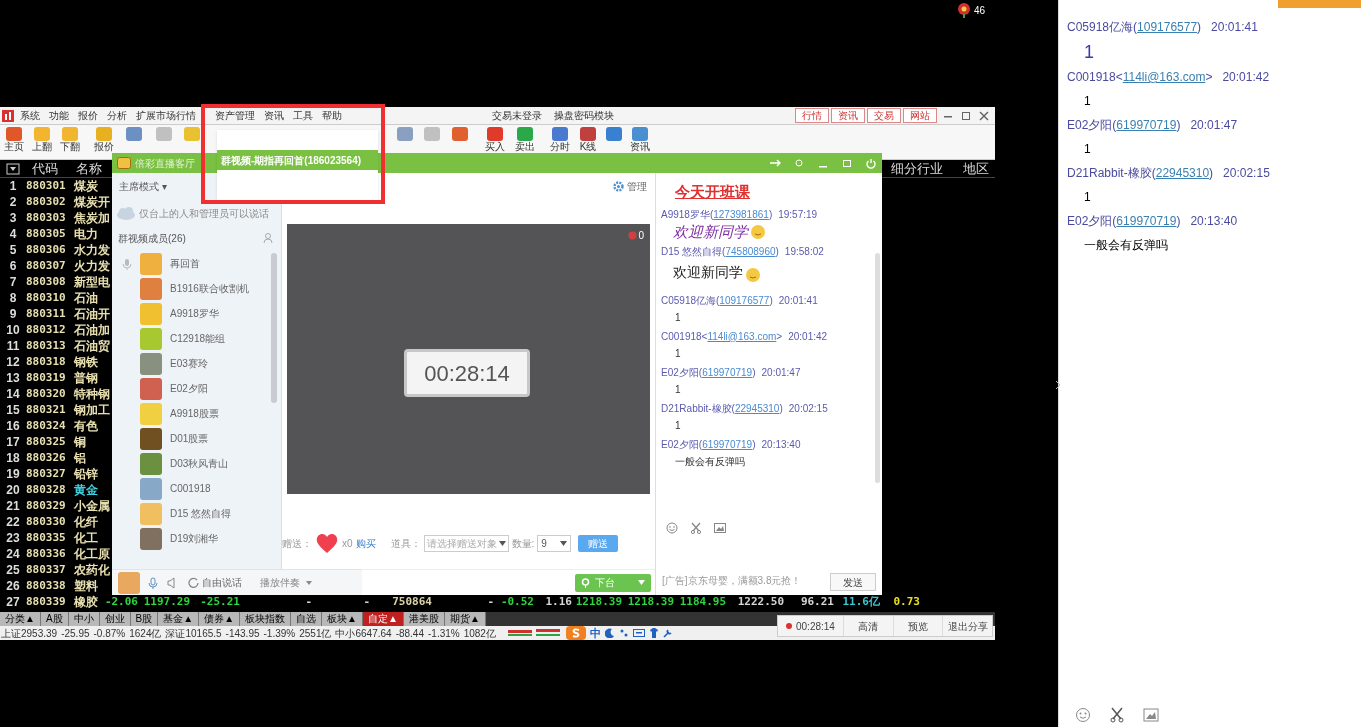 Image resolution: width=1361 pixels, height=727 pixels. Describe the element at coordinates (210, 538) in the screenshot. I see `member-row: D19刘湘华` at that location.